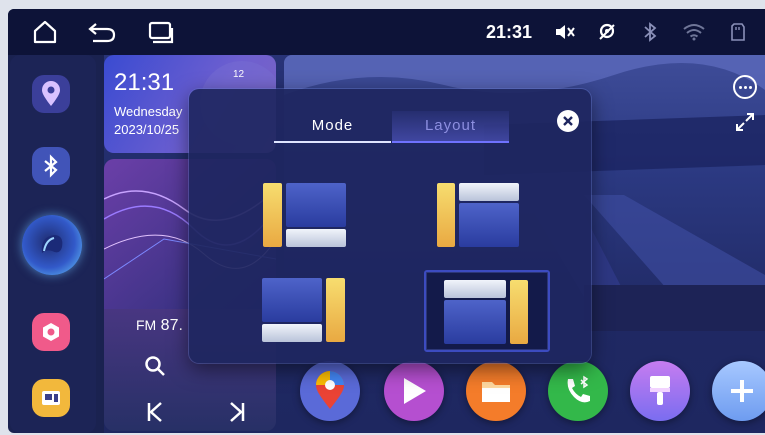 This screenshot has width=765, height=435. I want to click on files-icon, so click(496, 391).